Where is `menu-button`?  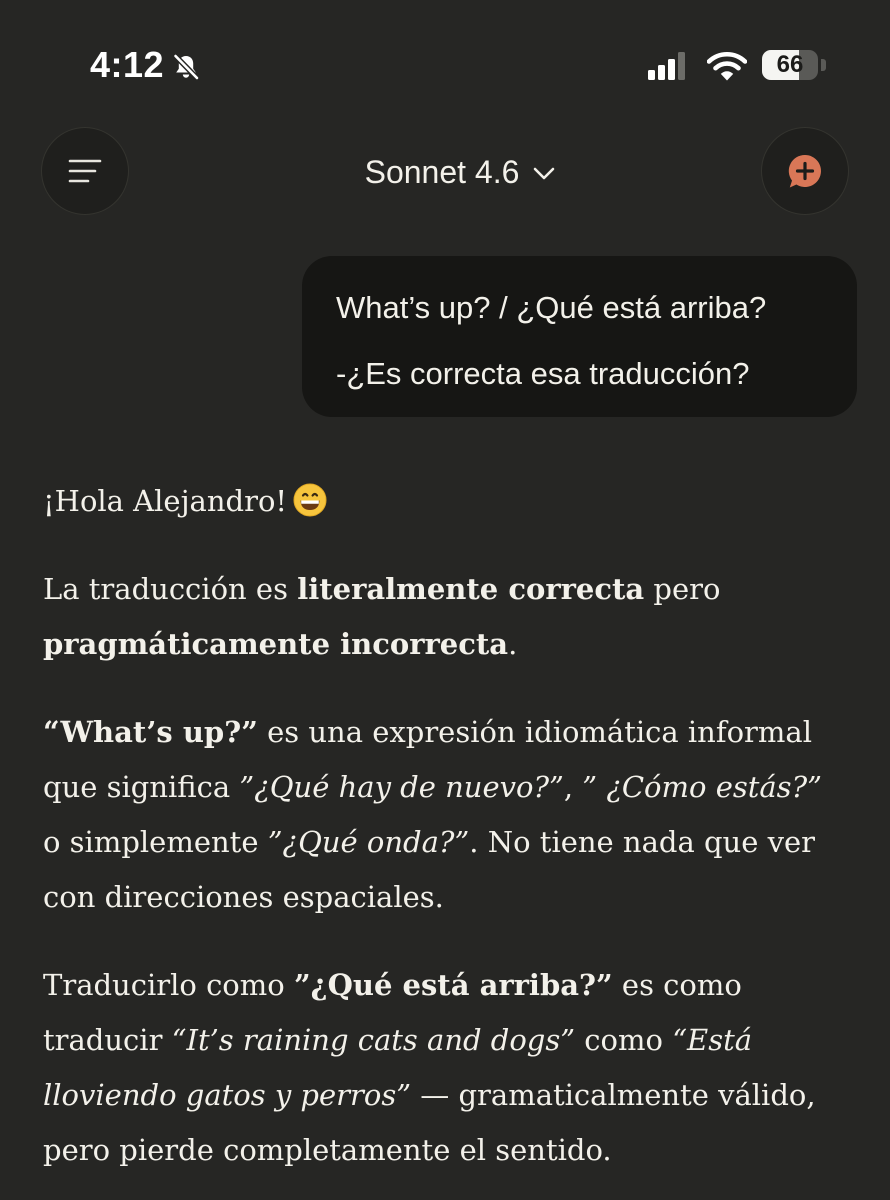
menu-button is located at coordinates (85, 171).